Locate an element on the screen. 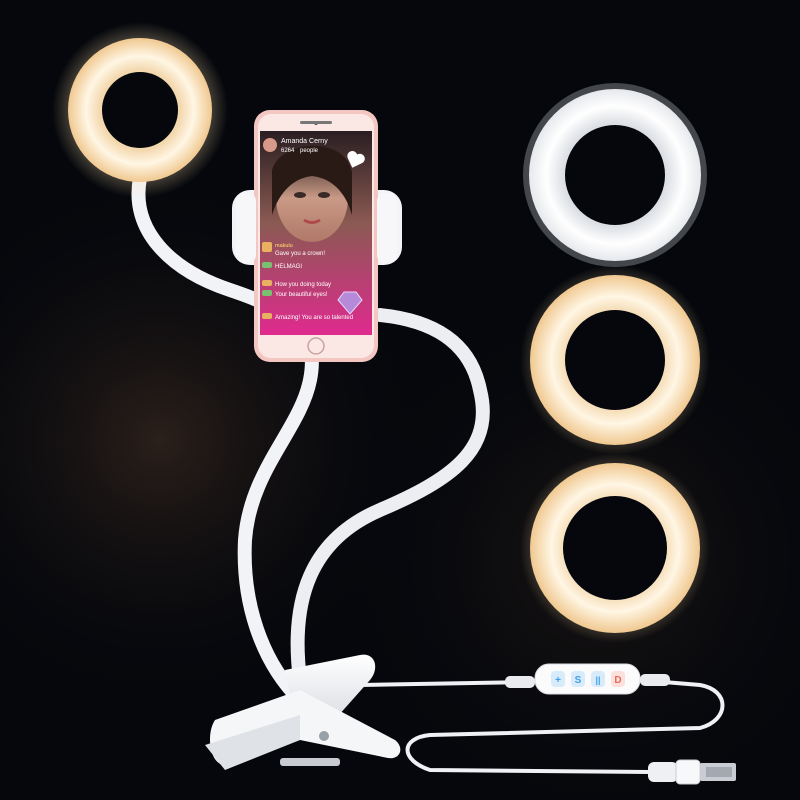 The height and width of the screenshot is (800, 800). controller-button-label: D is located at coordinates (617, 680).